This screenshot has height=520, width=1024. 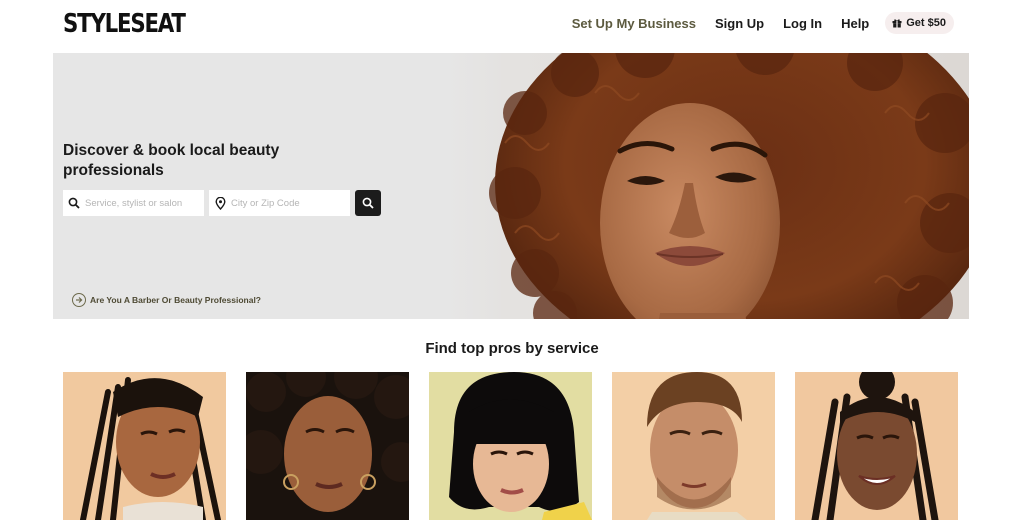 I want to click on arrow-right-circle-icon, so click(x=79, y=300).